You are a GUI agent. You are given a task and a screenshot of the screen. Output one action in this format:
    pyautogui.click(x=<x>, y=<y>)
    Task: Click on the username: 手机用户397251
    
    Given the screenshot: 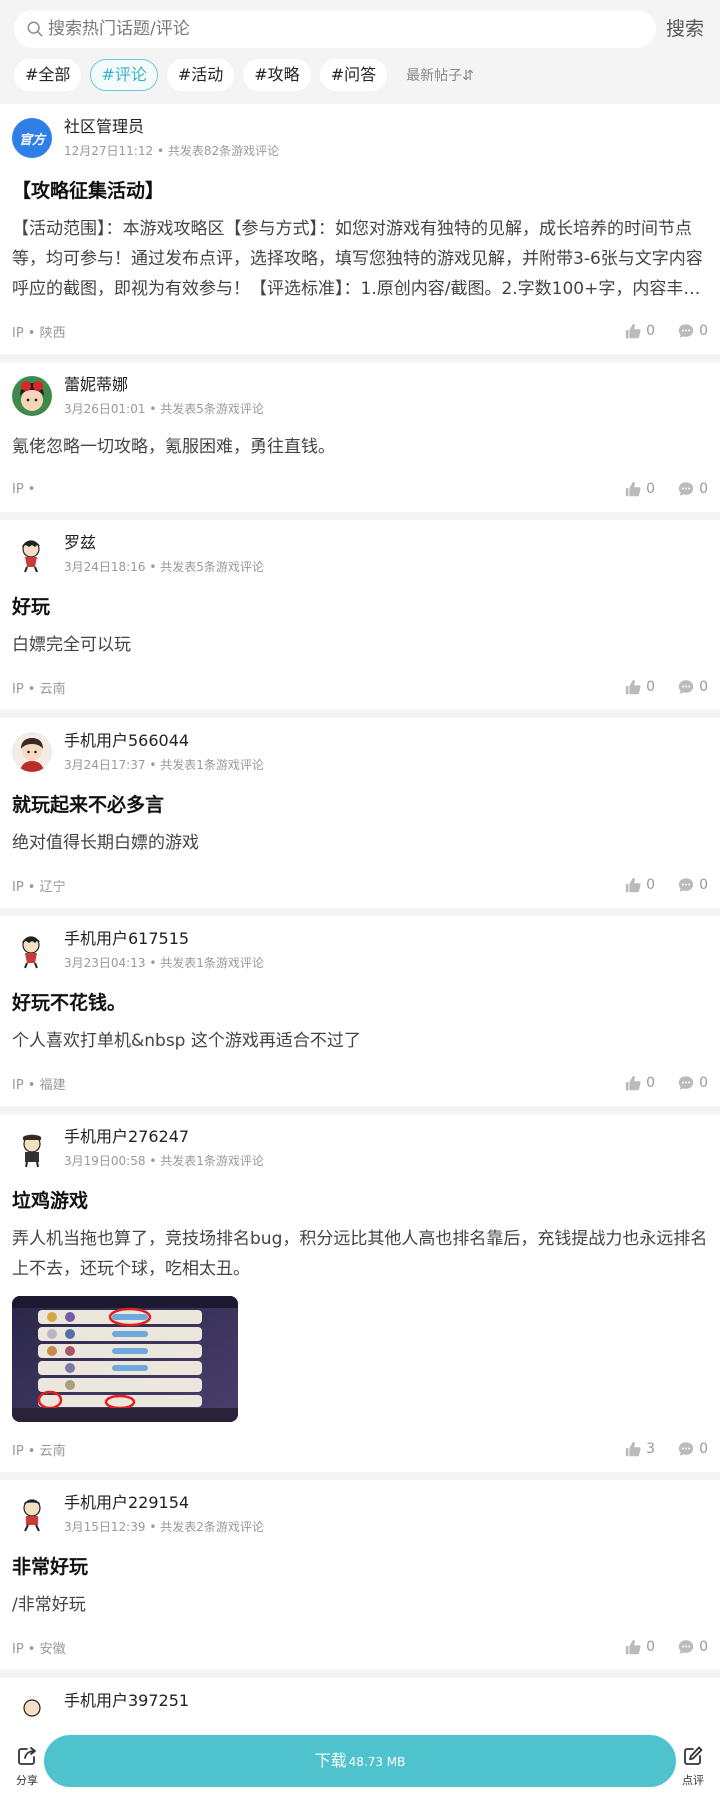 What is the action you would take?
    pyautogui.click(x=126, y=1701)
    